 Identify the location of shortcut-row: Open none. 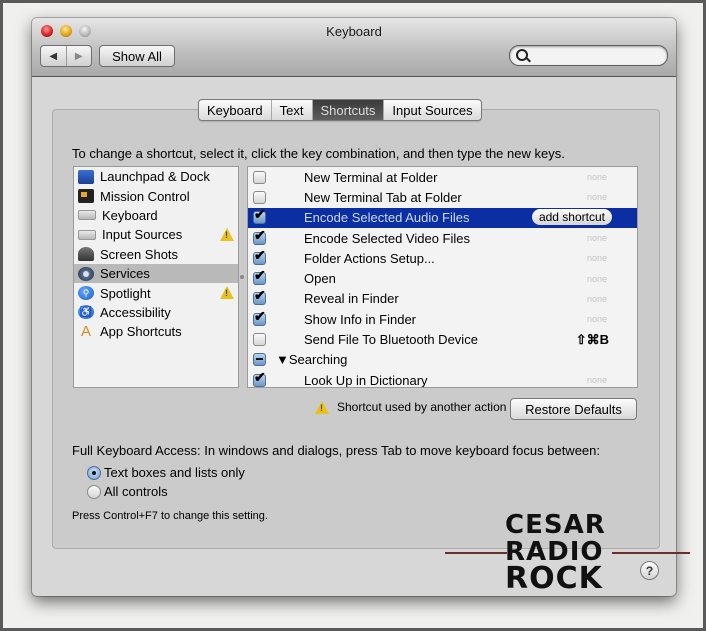
(442, 277).